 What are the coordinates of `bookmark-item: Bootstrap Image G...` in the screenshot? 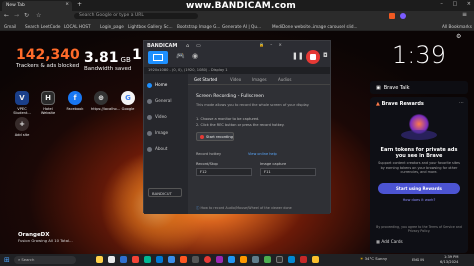 It's located at (198, 26).